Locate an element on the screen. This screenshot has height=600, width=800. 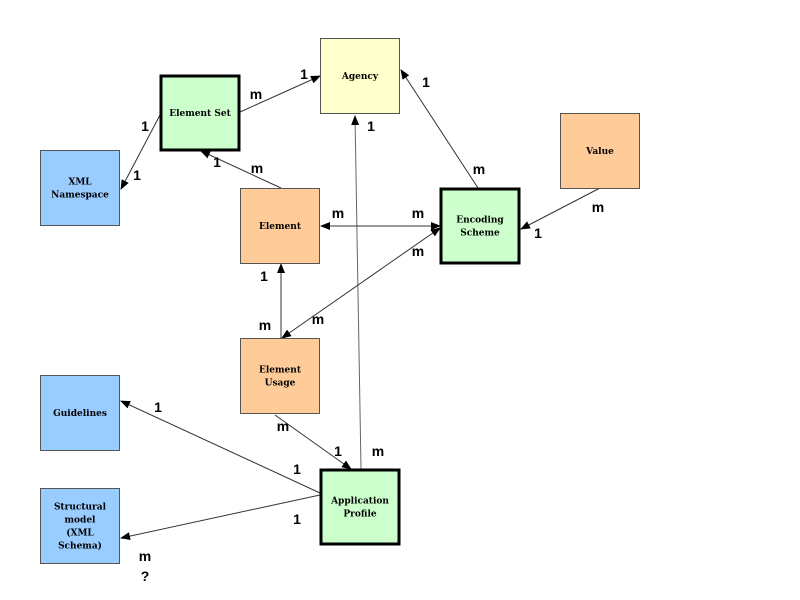
node-label: Agency is located at coordinates (360, 77).